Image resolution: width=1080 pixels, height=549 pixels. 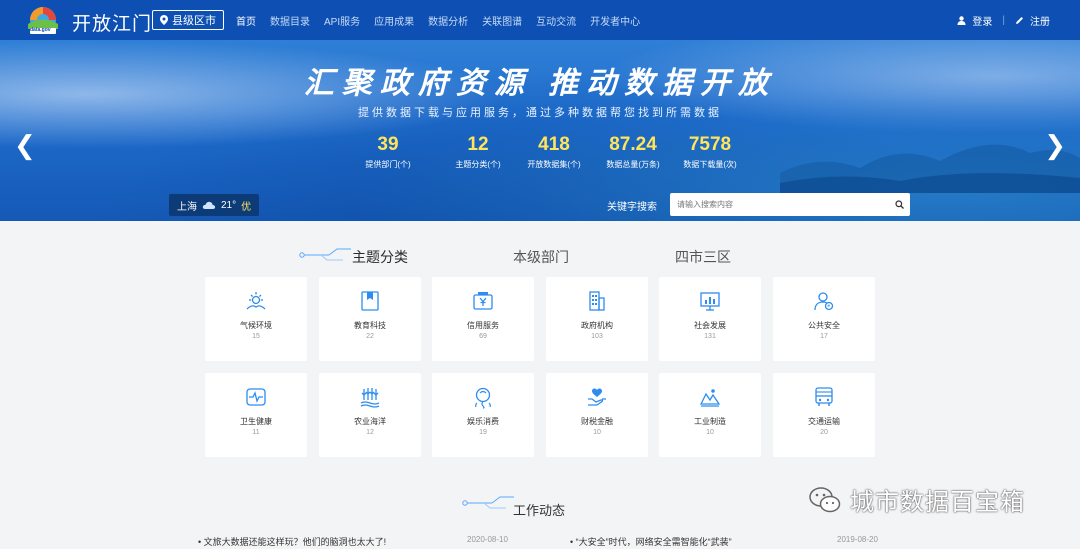 I want to click on nav-item-data-catalog: 数据目录, so click(x=290, y=20).